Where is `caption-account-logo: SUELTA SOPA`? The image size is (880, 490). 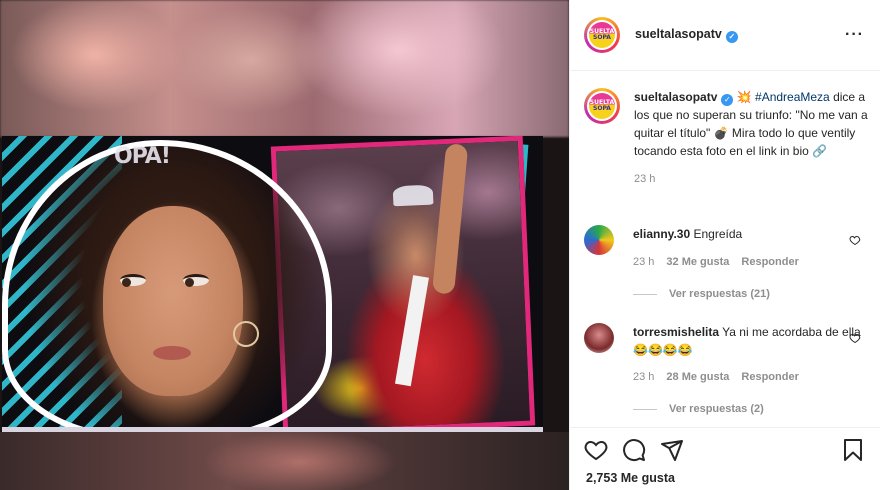 caption-account-logo: SUELTA SOPA is located at coordinates (602, 106).